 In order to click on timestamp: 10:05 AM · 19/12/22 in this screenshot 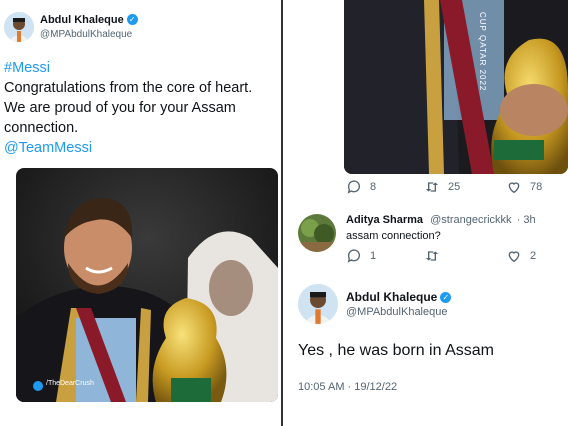, I will do `click(347, 387)`.